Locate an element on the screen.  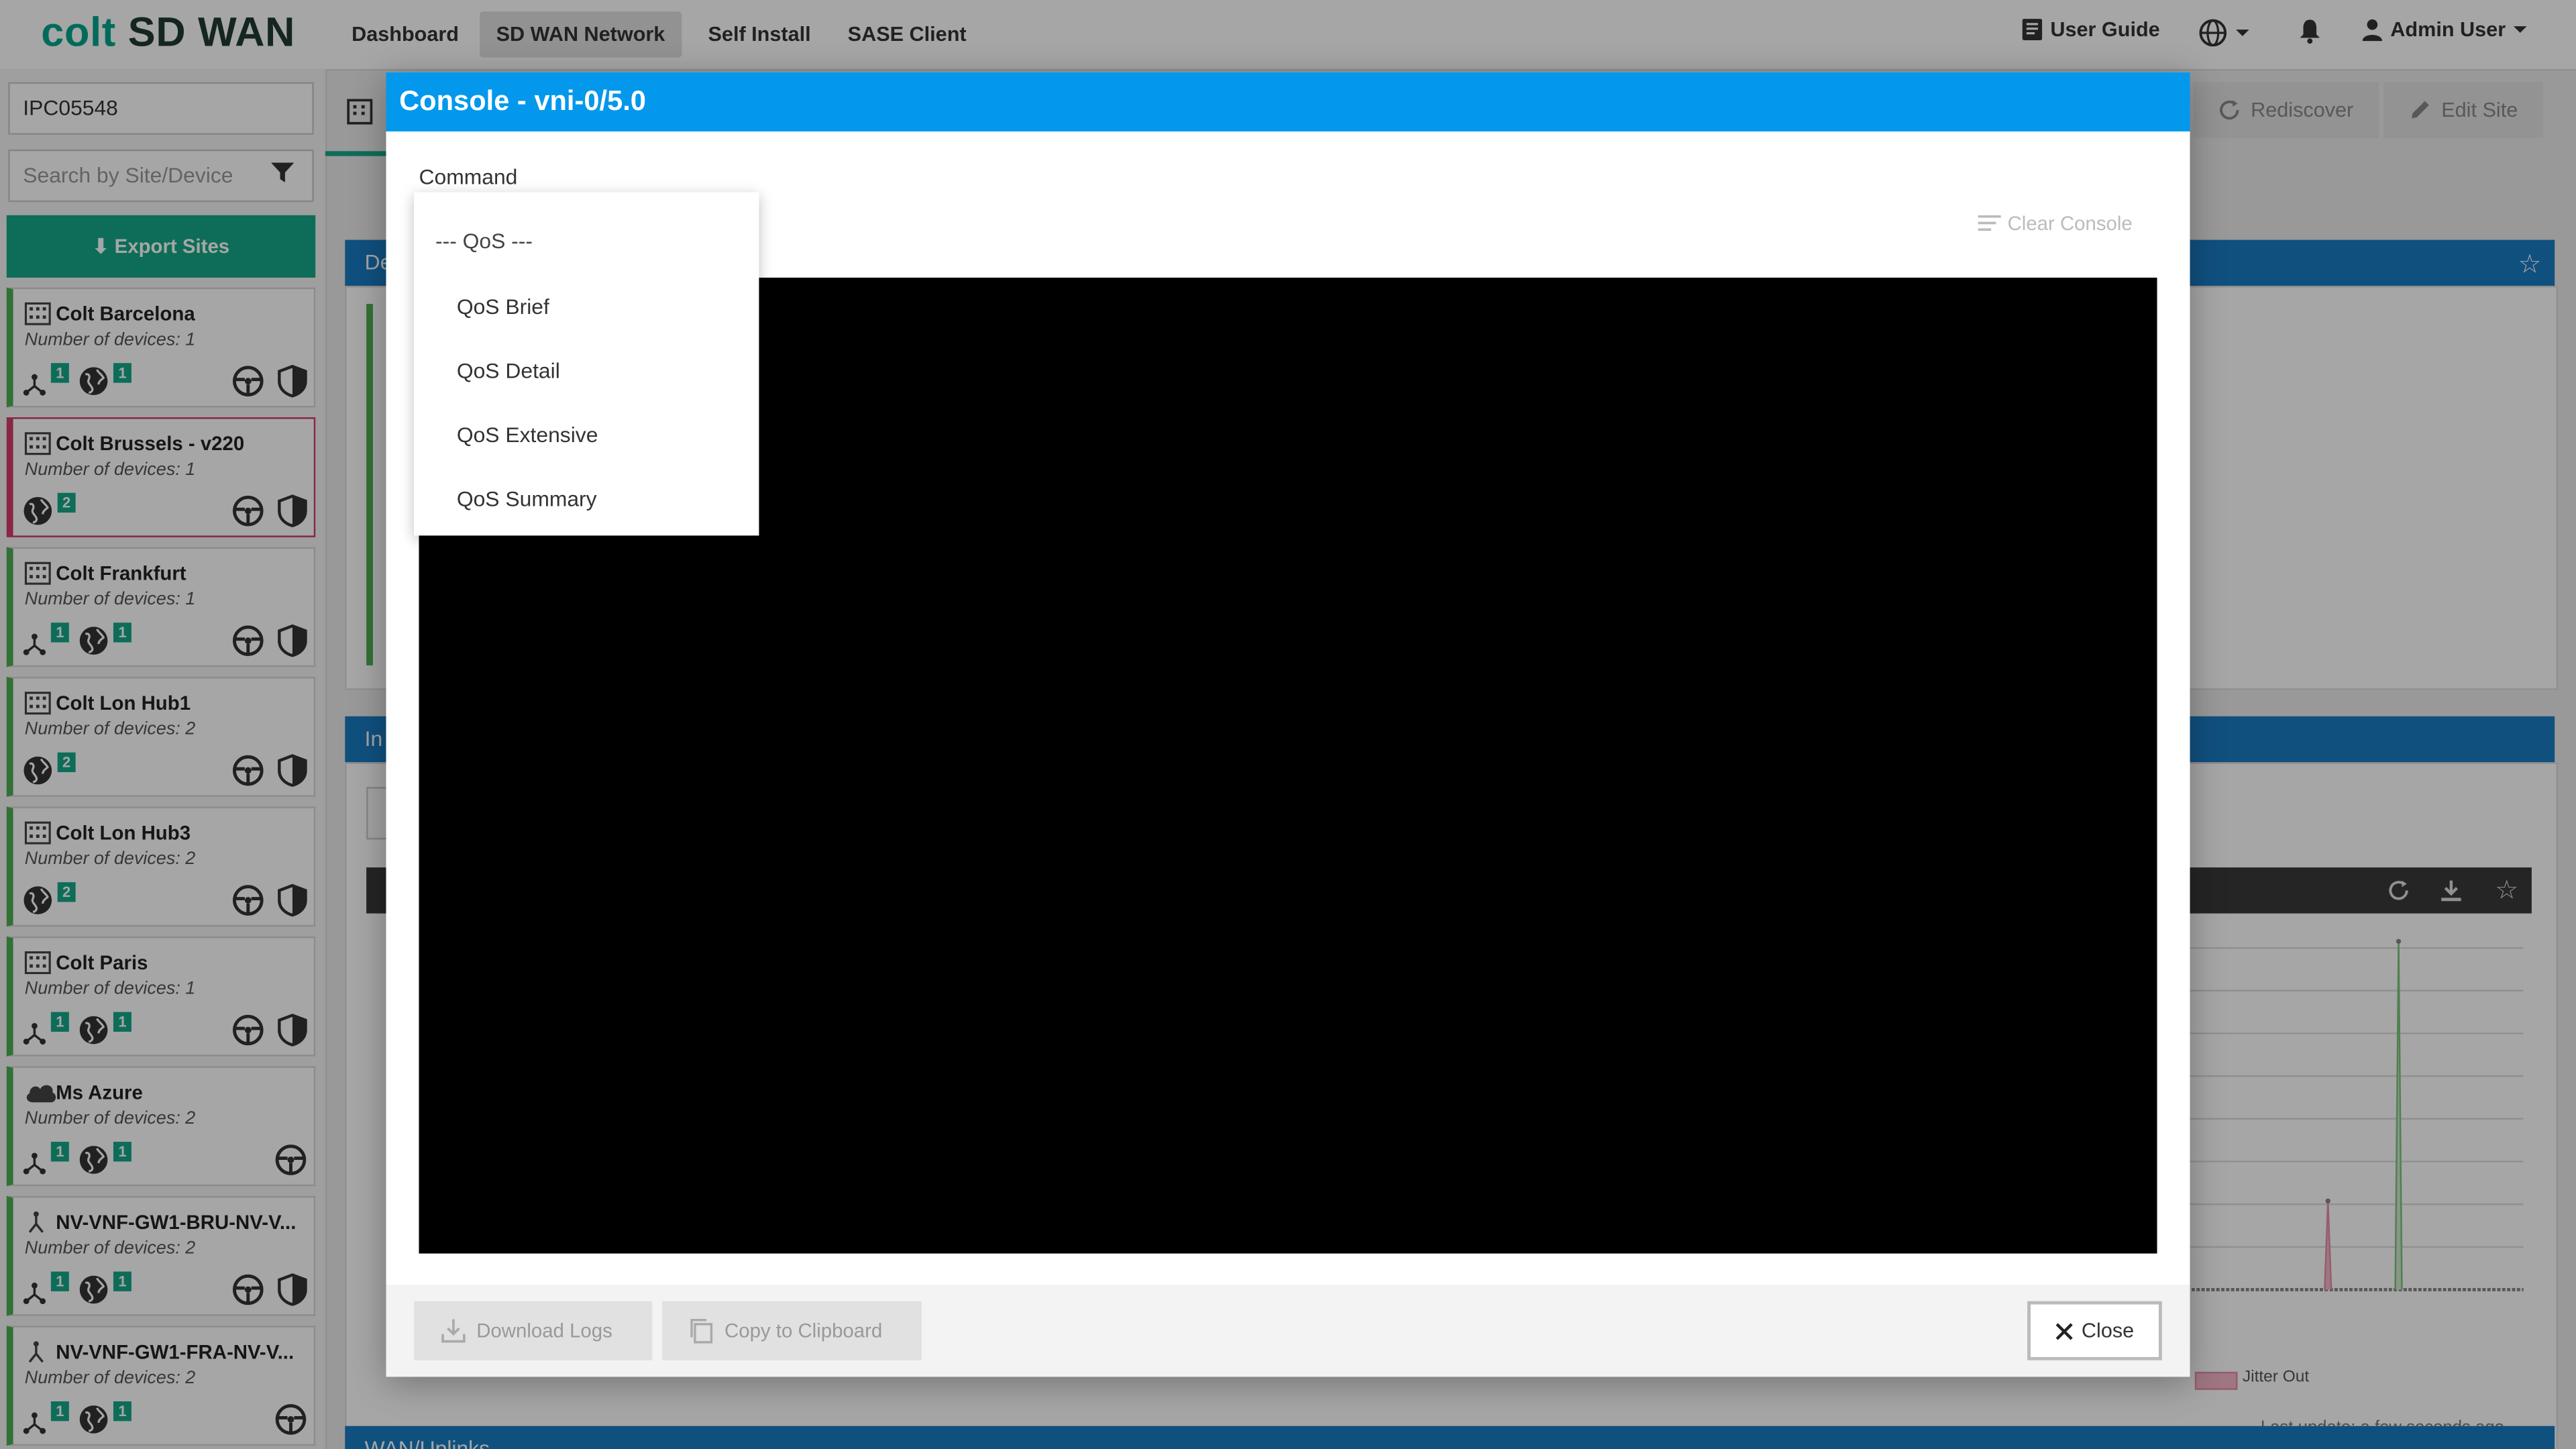
close-button: Close is located at coordinates (2094, 1330).